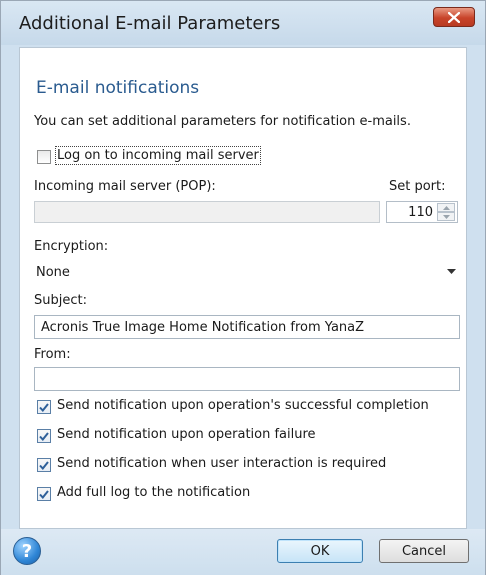  I want to click on cancel-button: Cancel, so click(424, 551).